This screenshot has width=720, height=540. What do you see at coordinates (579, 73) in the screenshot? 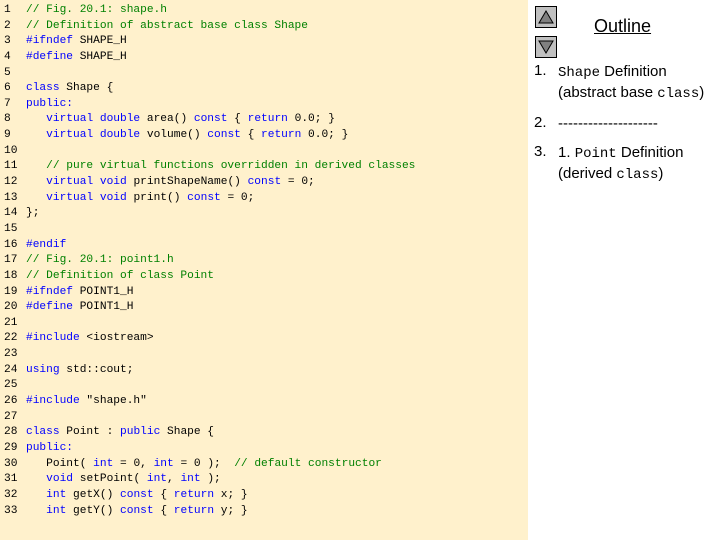
I see `outline-code-term: Shape` at bounding box center [579, 73].